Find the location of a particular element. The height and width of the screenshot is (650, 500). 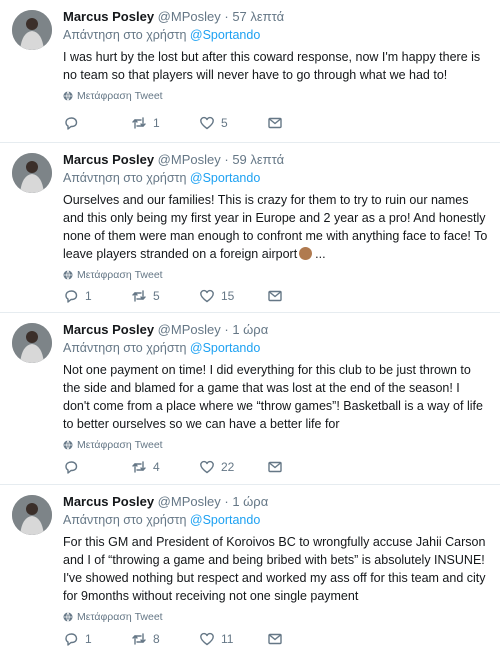

like-count: 15 is located at coordinates (228, 296).